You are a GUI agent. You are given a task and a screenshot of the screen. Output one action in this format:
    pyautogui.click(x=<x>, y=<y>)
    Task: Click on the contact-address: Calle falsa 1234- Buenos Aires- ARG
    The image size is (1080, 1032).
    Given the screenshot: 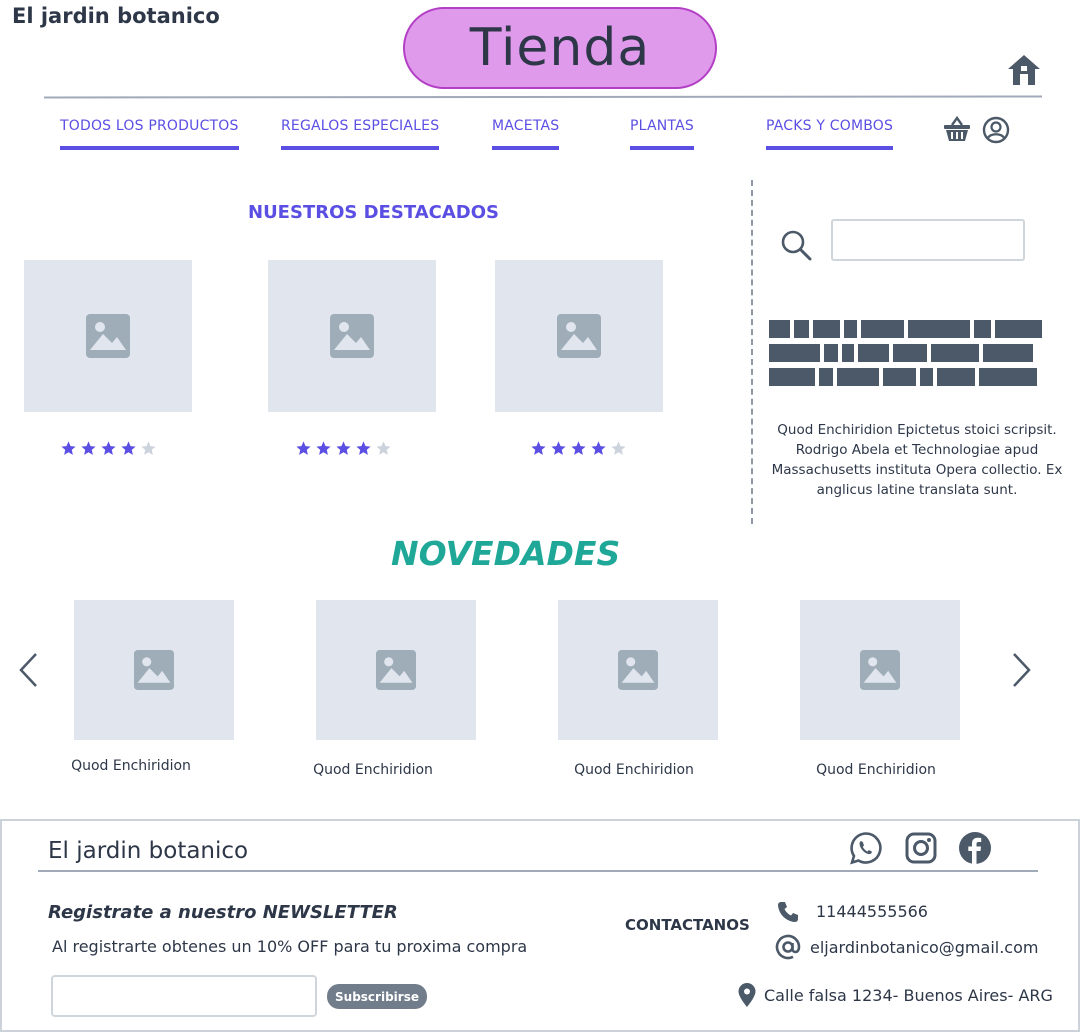 What is the action you would take?
    pyautogui.click(x=908, y=995)
    